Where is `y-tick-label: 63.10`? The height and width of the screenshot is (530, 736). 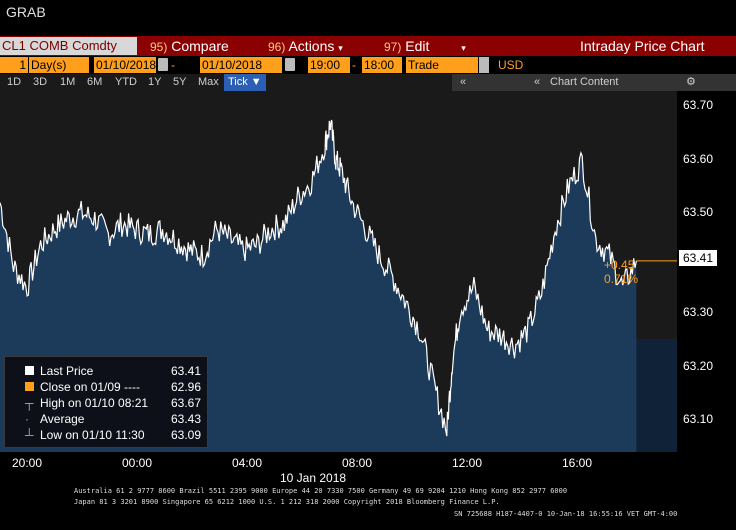
y-tick-label: 63.10 is located at coordinates (698, 419).